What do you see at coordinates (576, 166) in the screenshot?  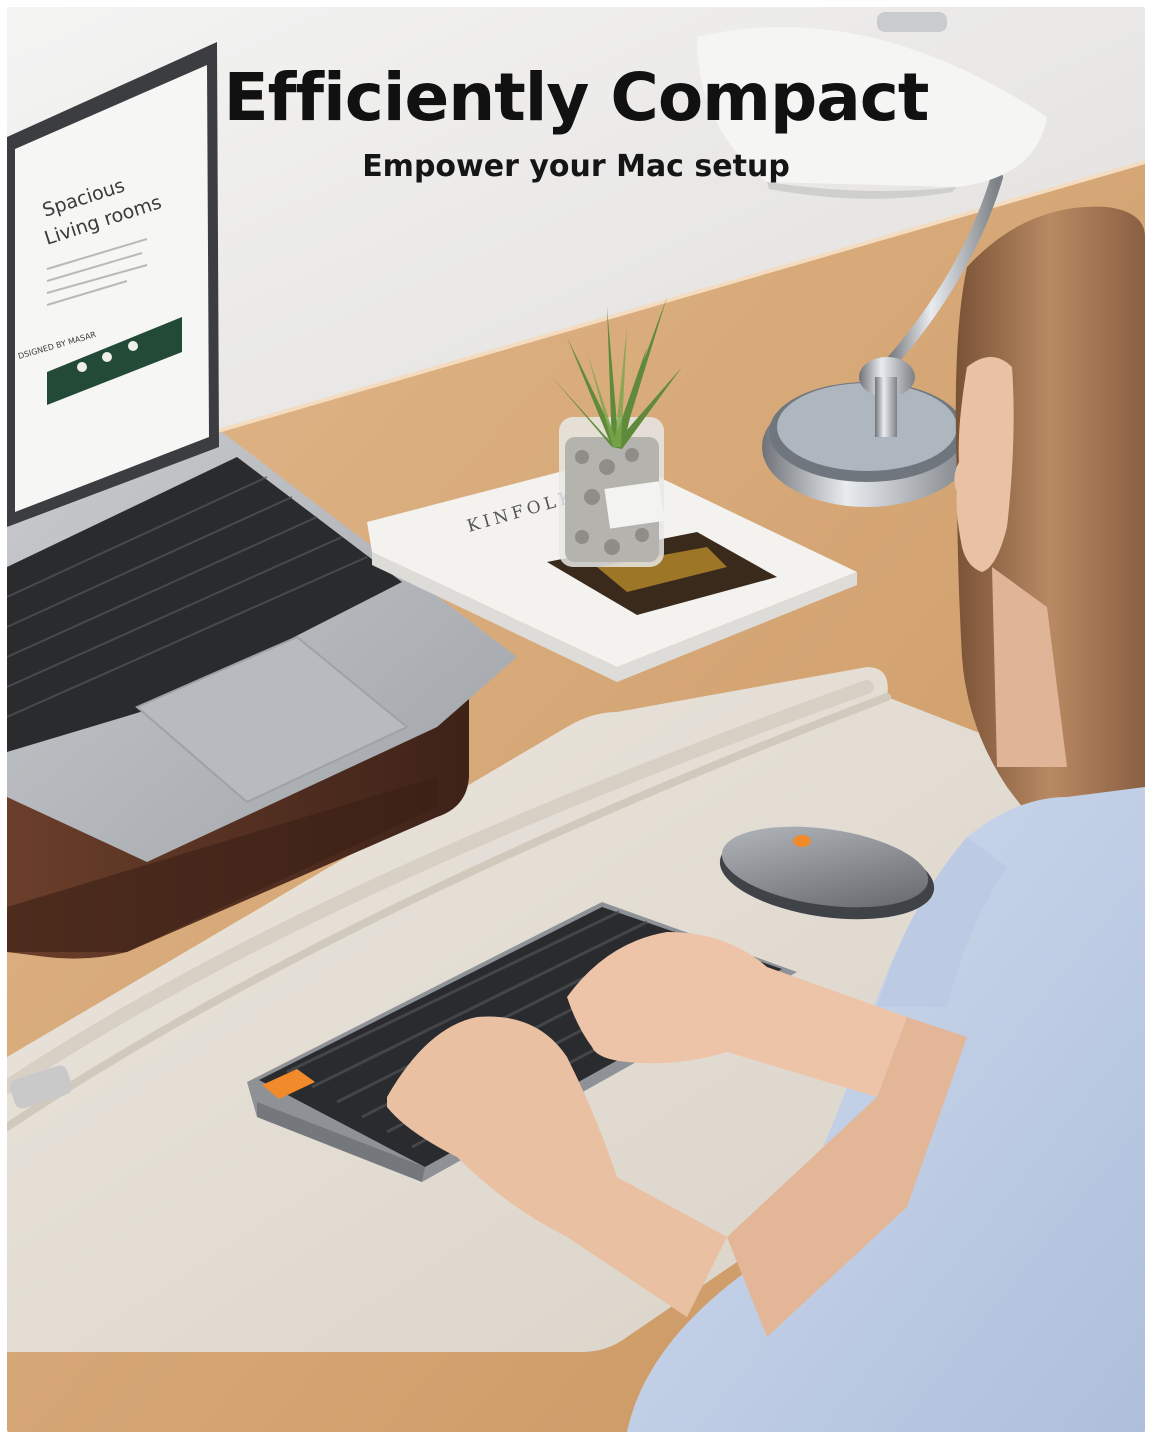 I see `page-subtitle: Empower your Mac setup` at bounding box center [576, 166].